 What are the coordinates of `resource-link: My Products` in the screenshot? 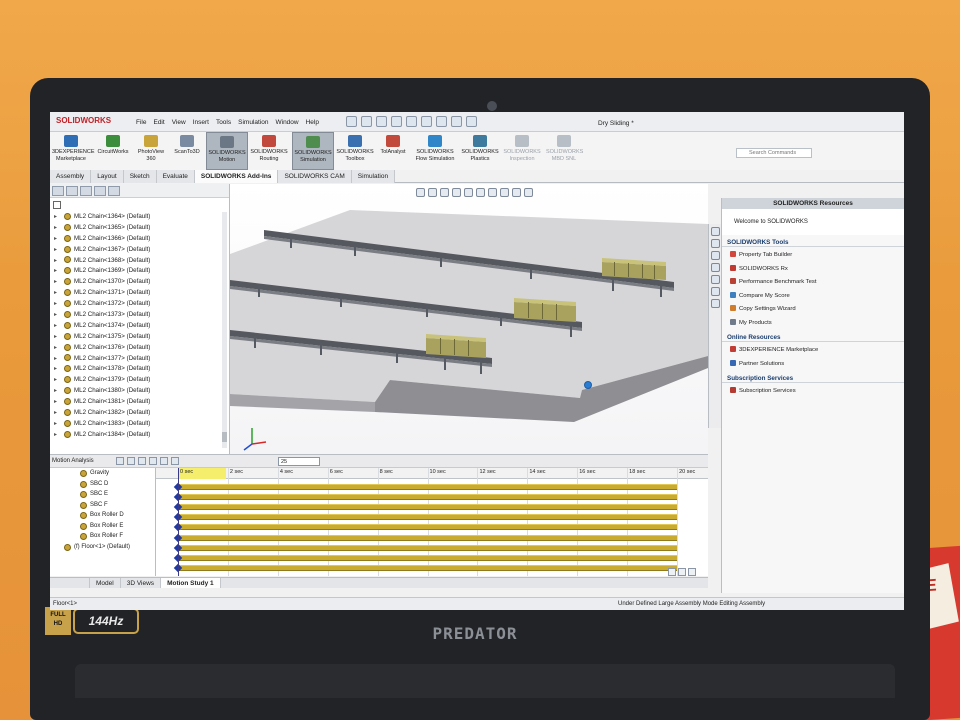 It's located at (813, 324).